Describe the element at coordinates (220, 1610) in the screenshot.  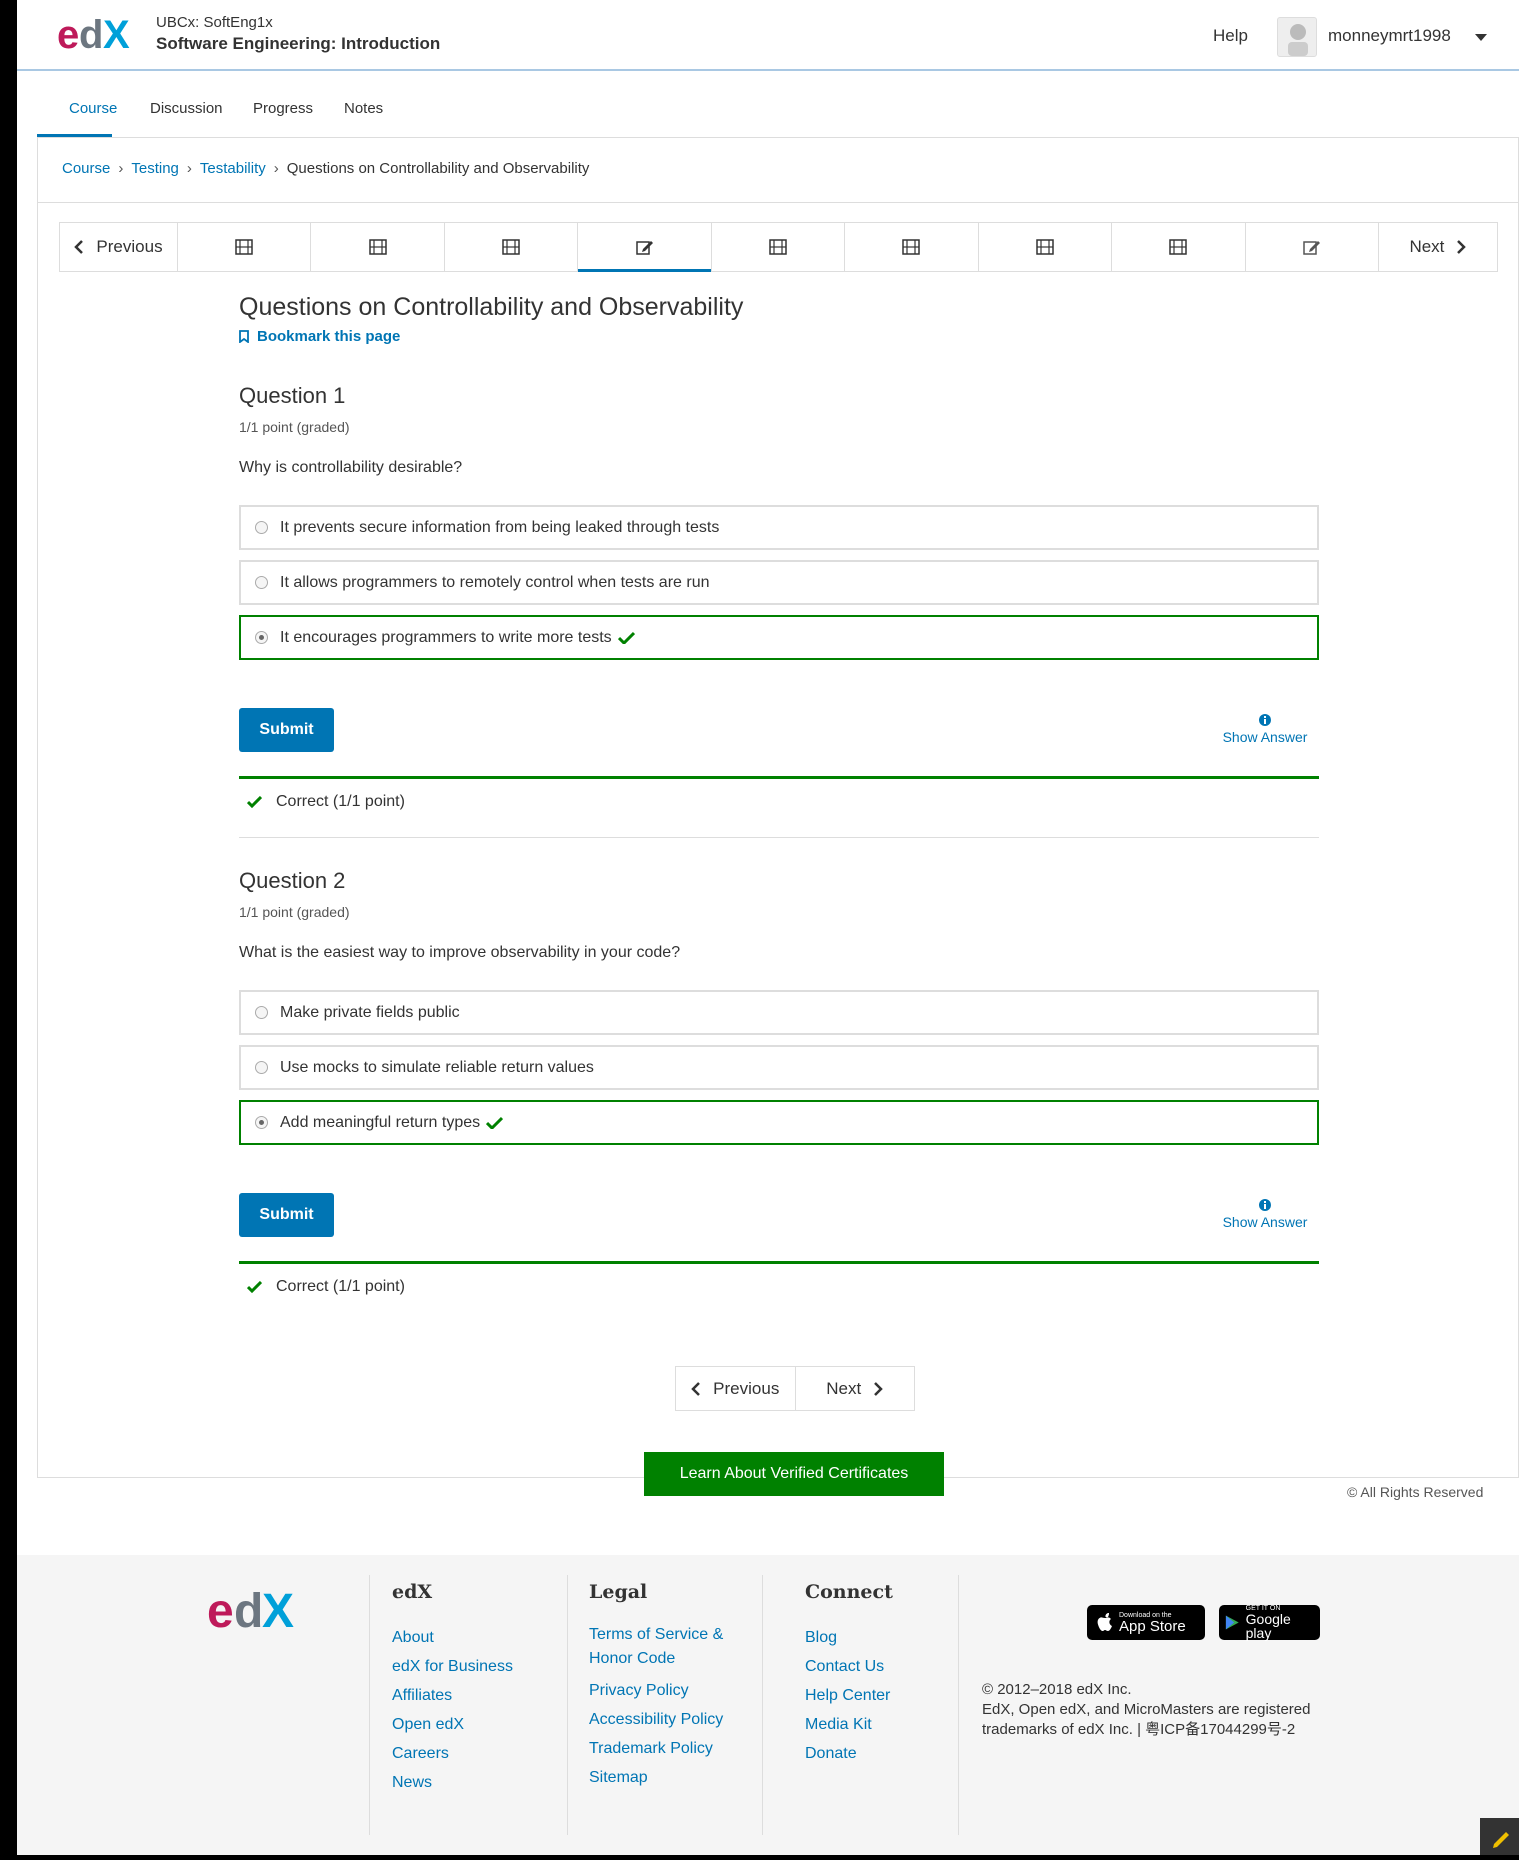
I see `svg-text: e` at that location.